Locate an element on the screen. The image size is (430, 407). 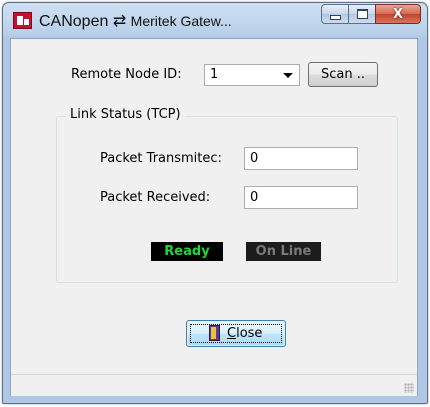
app-logo-icon is located at coordinates (22, 20).